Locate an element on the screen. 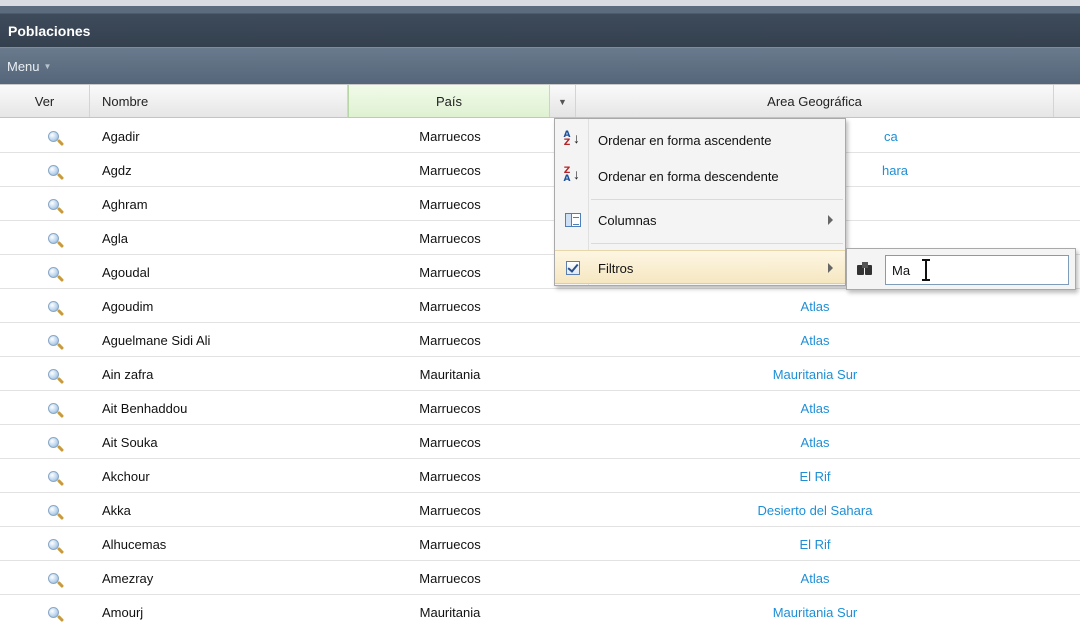 This screenshot has height=628, width=1080. table-row: Ain zafra Mauritania Mauritania Sur is located at coordinates (540, 374).